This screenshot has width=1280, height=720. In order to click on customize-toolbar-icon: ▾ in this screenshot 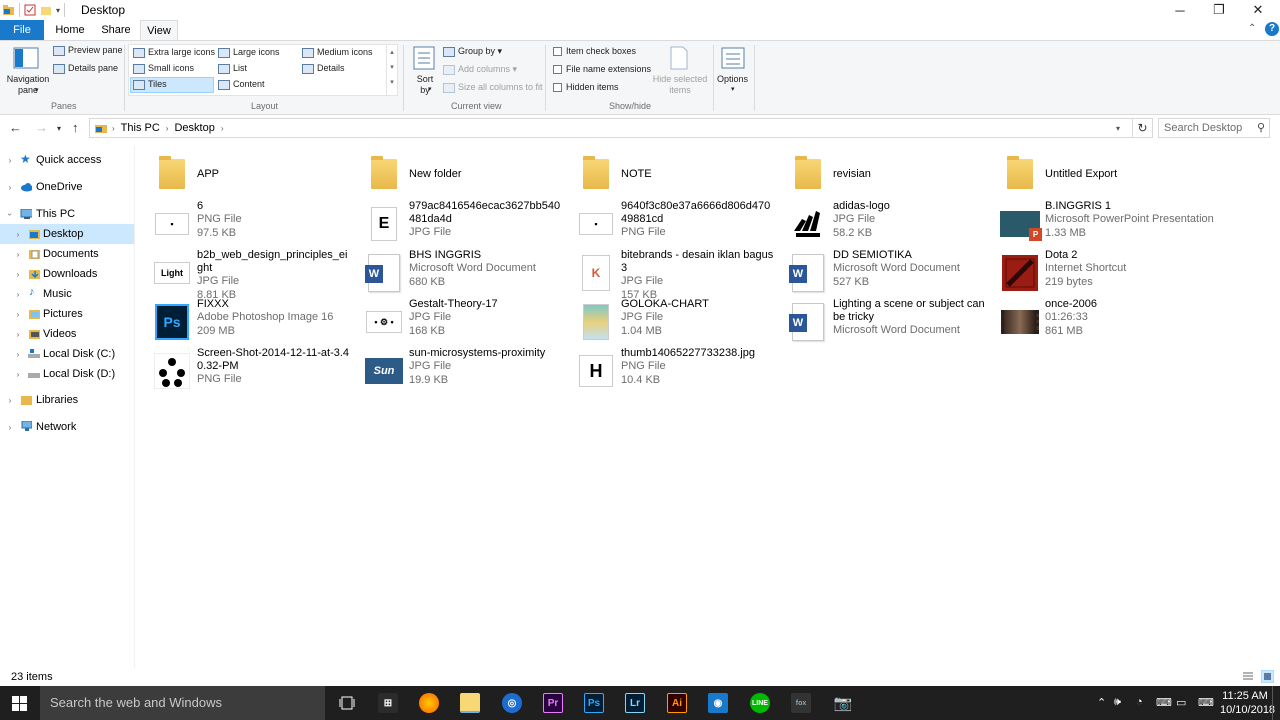, I will do `click(58, 10)`.